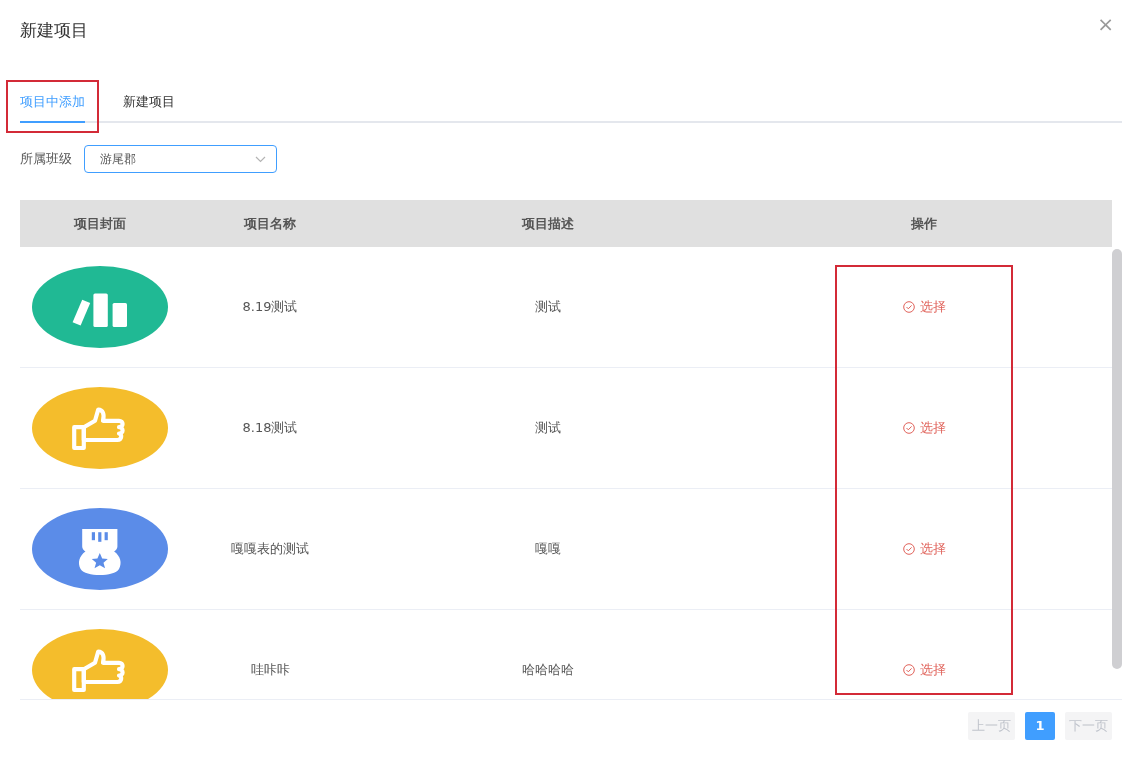  What do you see at coordinates (149, 107) in the screenshot?
I see `tab: 新建项目` at bounding box center [149, 107].